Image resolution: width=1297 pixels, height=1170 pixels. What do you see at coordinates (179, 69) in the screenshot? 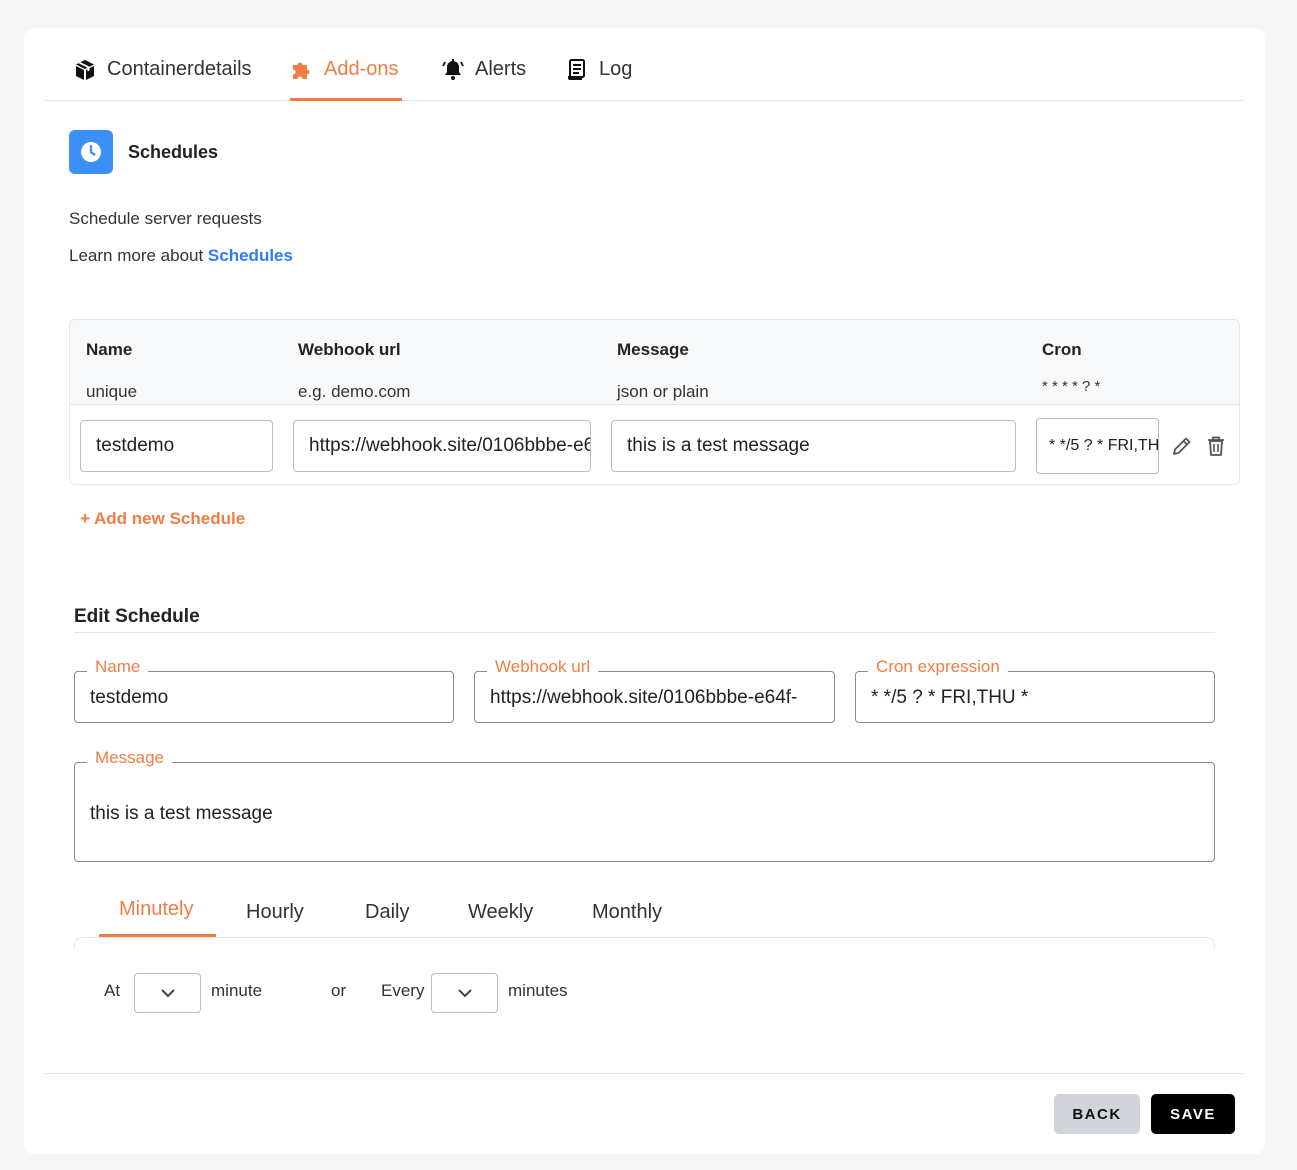
I see `tab-label: Containerdetails` at bounding box center [179, 69].